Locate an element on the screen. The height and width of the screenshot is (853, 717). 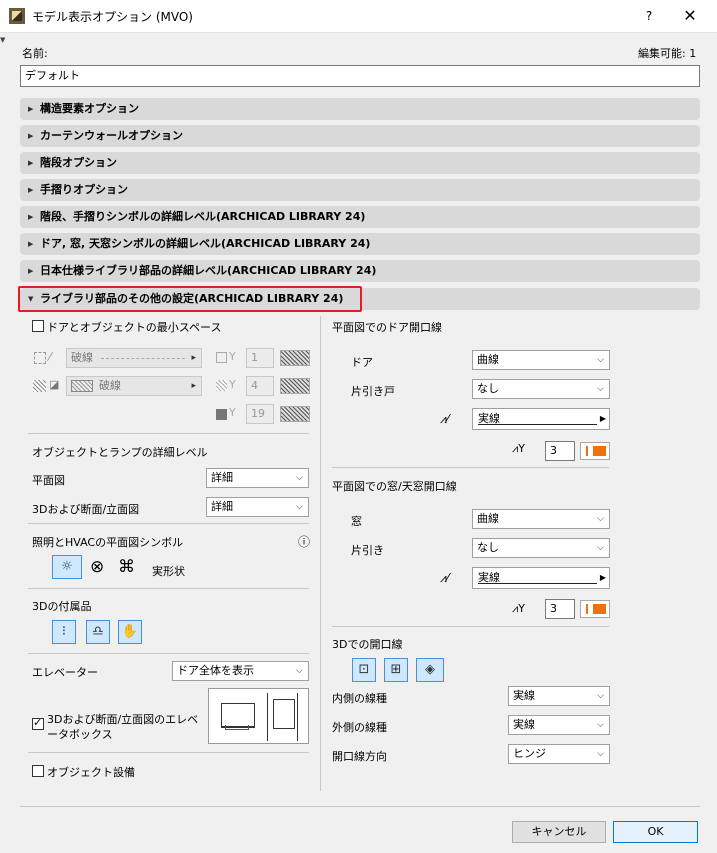
background-pen-icon is located at coordinates (221, 414).